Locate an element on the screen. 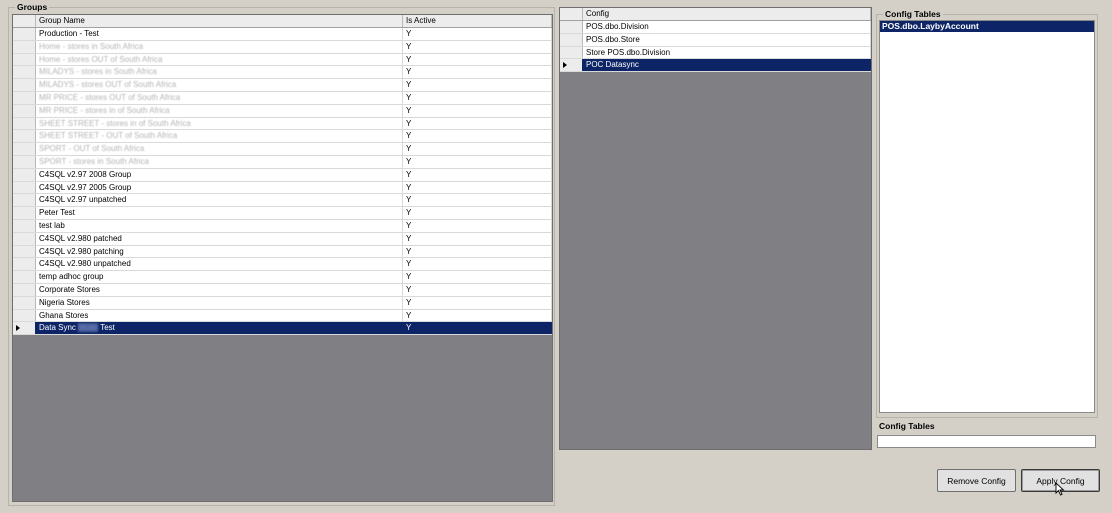  table-row: MR PRICE - stores OUT of South Africa Y is located at coordinates (282, 98).